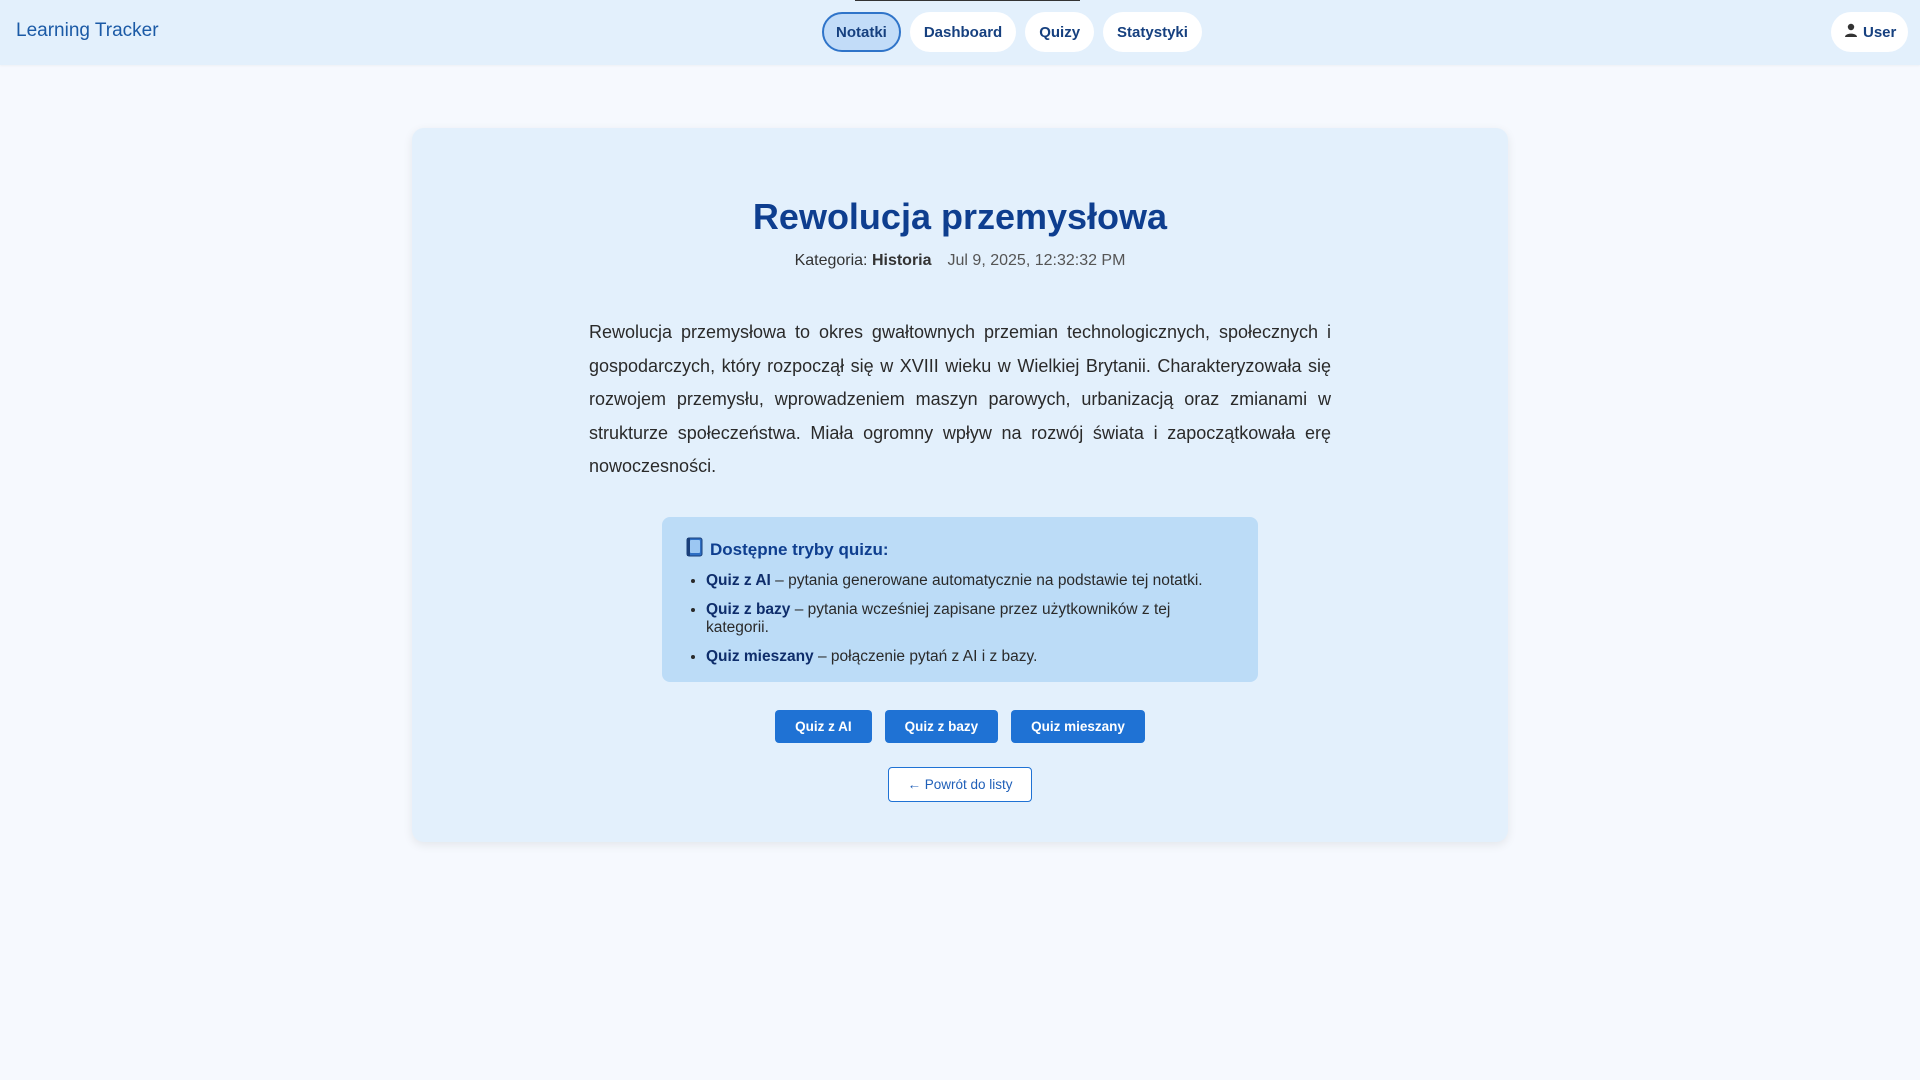 The height and width of the screenshot is (1080, 1920). I want to click on quiz-ai-button: Quiz z AI, so click(823, 726).